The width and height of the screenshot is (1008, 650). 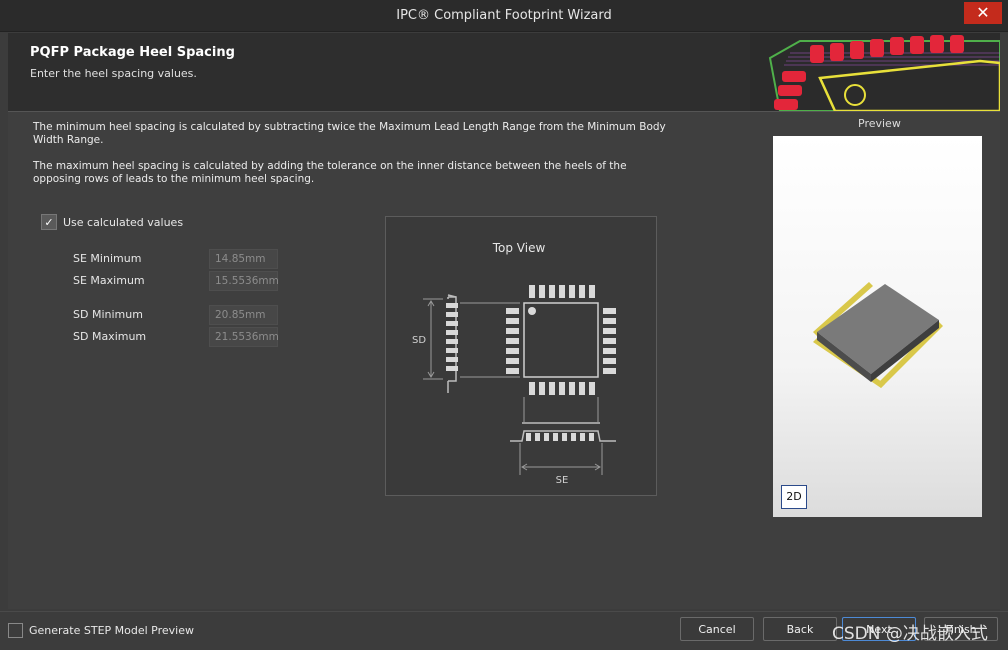 I want to click on close-button: ✕, so click(x=983, y=13).